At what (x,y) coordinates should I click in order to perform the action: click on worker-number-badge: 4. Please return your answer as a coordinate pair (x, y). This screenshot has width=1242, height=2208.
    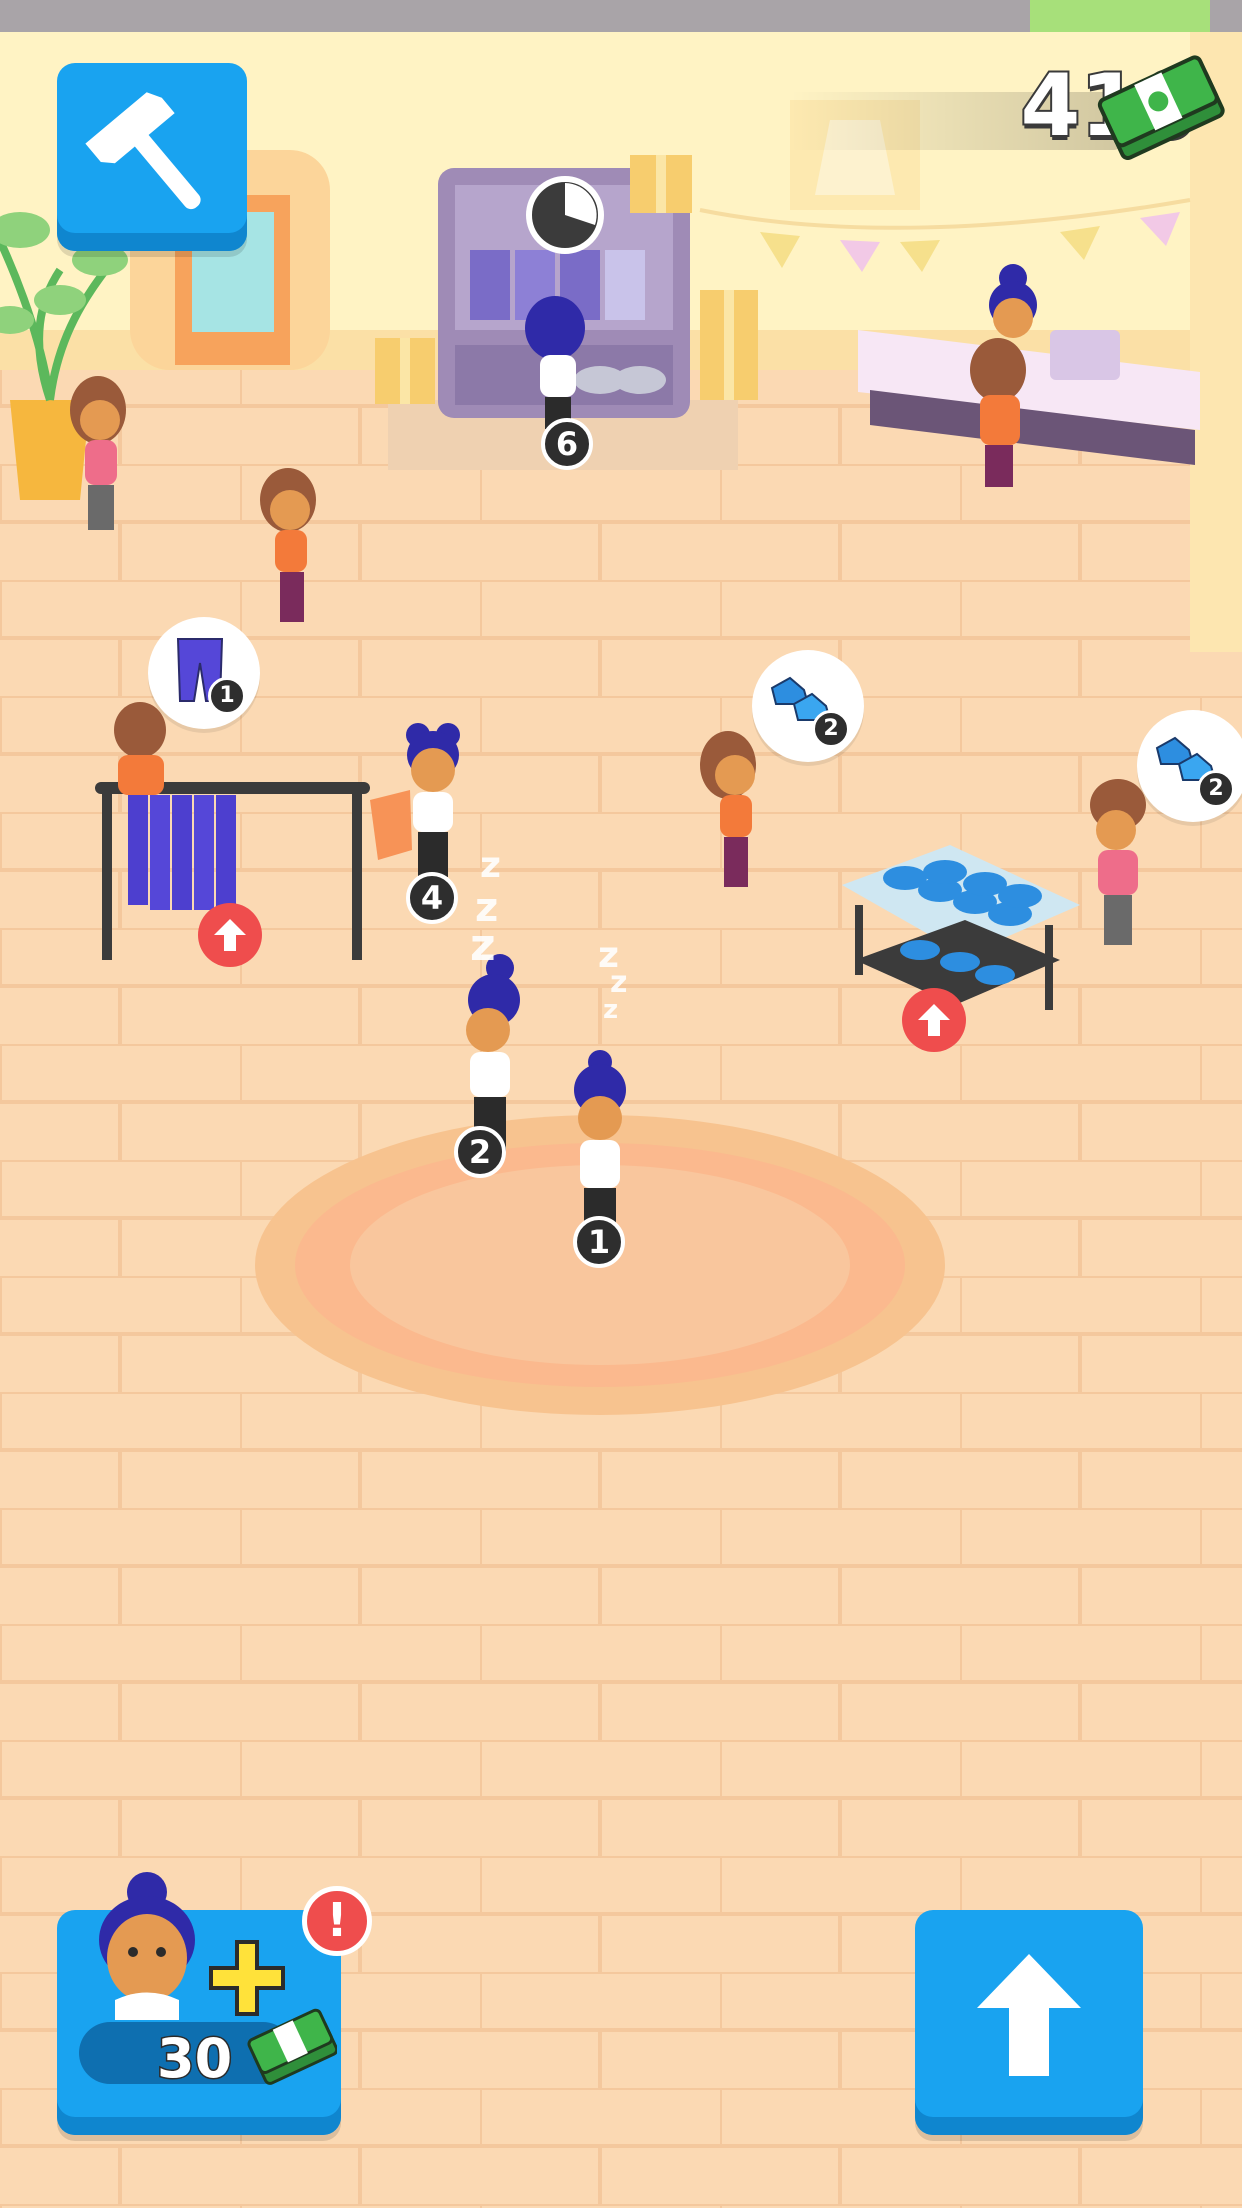
    Looking at the image, I should click on (432, 898).